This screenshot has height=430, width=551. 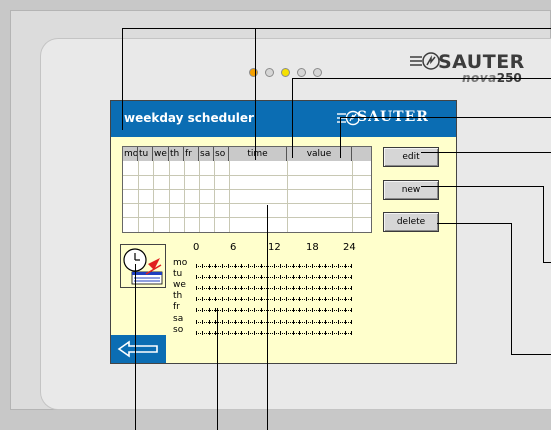 What do you see at coordinates (411, 190) in the screenshot?
I see `new-button: new` at bounding box center [411, 190].